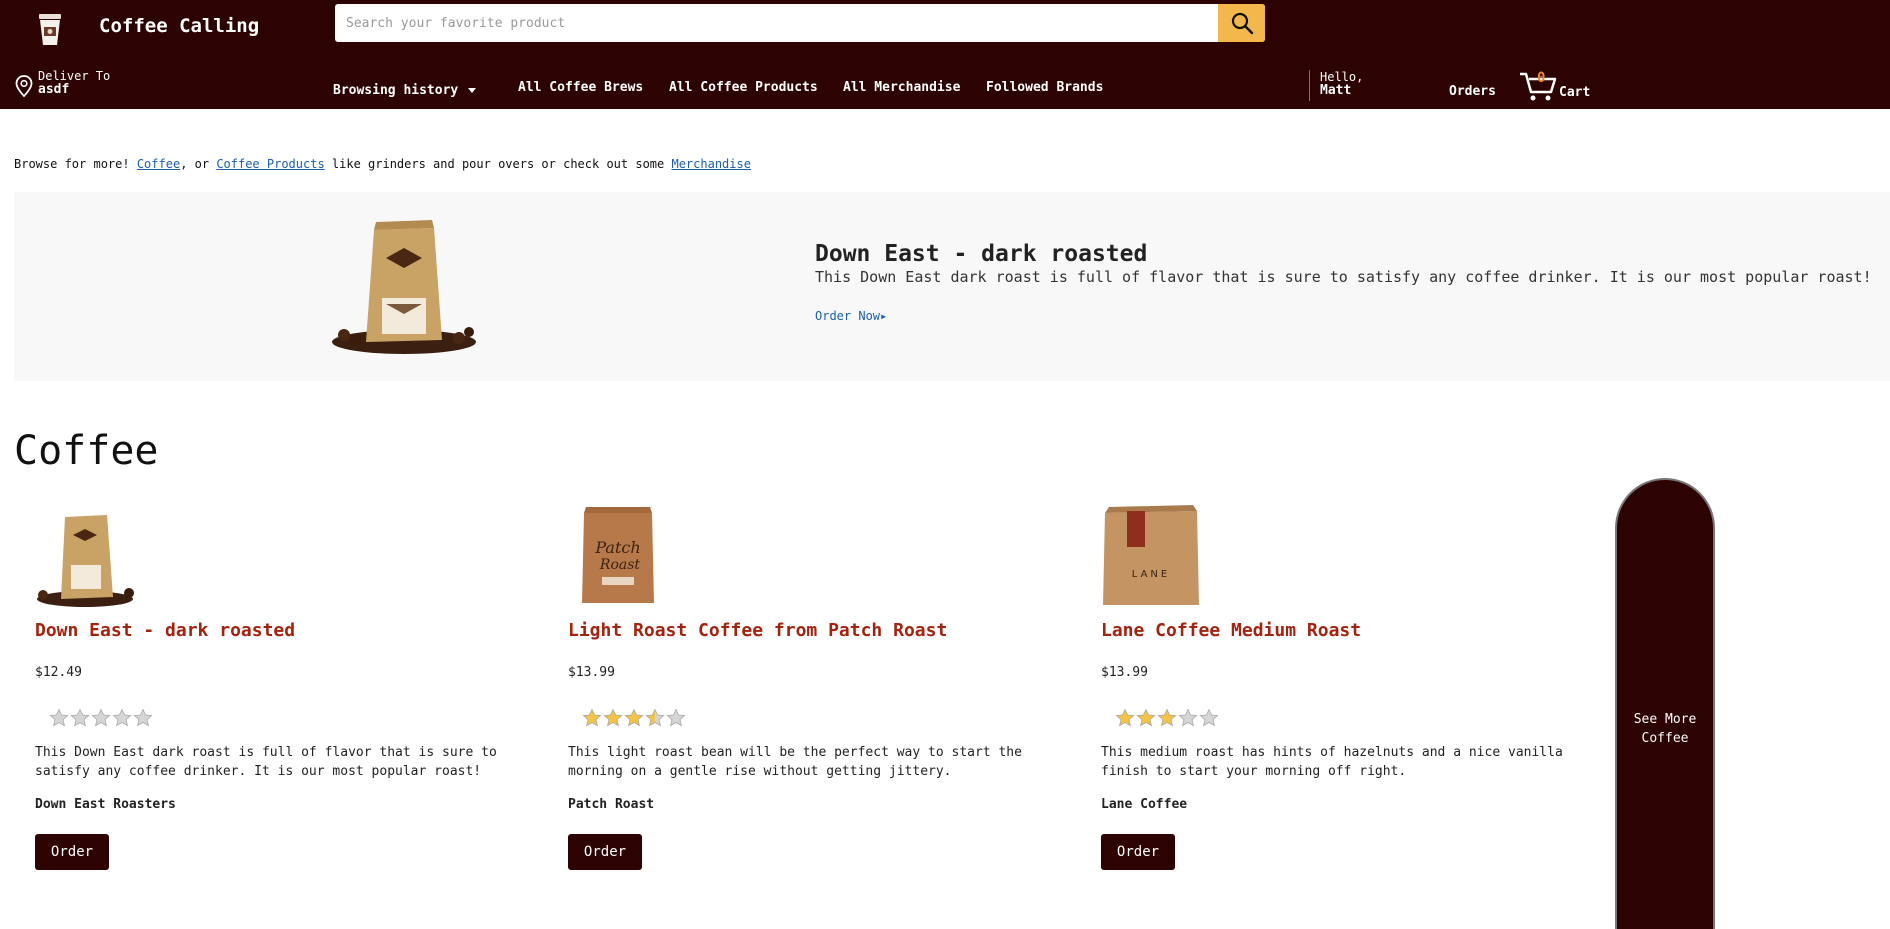 This screenshot has width=1890, height=929. I want to click on product-name: Down East - dark roasted, so click(165, 630).